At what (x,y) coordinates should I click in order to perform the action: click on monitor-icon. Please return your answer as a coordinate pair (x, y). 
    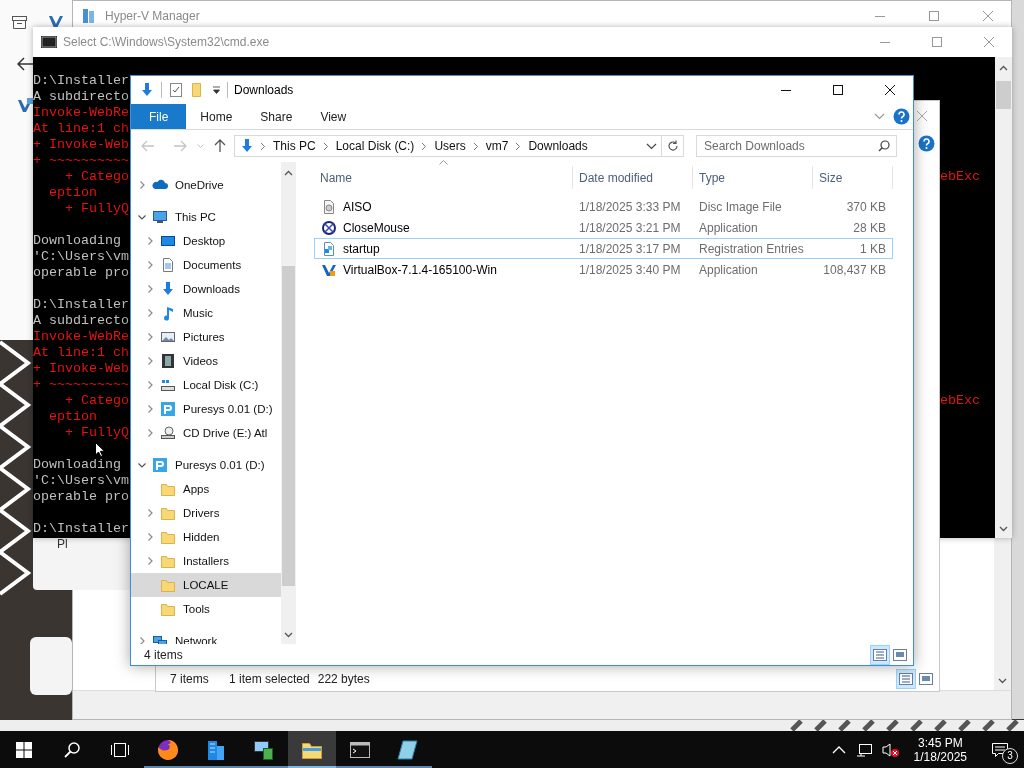
    Looking at the image, I should click on (168, 241).